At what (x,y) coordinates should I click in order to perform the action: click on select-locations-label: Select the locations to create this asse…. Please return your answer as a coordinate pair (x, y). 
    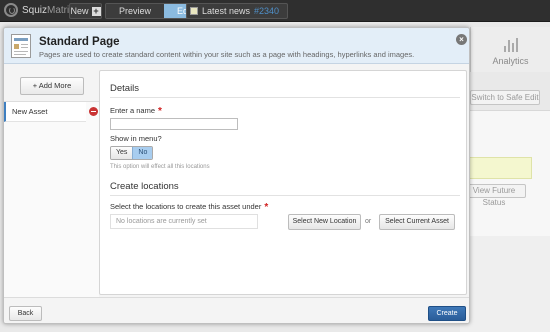
    Looking at the image, I should click on (189, 207).